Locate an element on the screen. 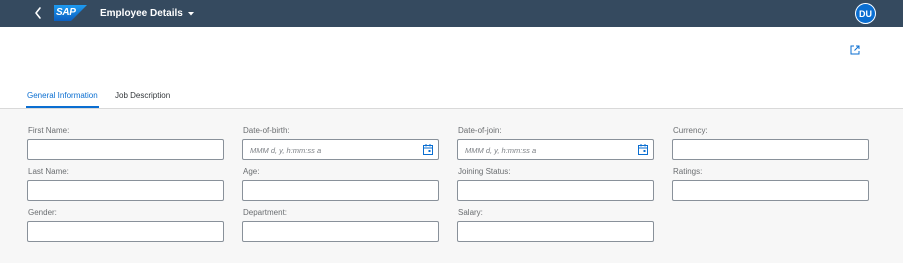 This screenshot has width=903, height=263. caret-down-icon is located at coordinates (190, 13).